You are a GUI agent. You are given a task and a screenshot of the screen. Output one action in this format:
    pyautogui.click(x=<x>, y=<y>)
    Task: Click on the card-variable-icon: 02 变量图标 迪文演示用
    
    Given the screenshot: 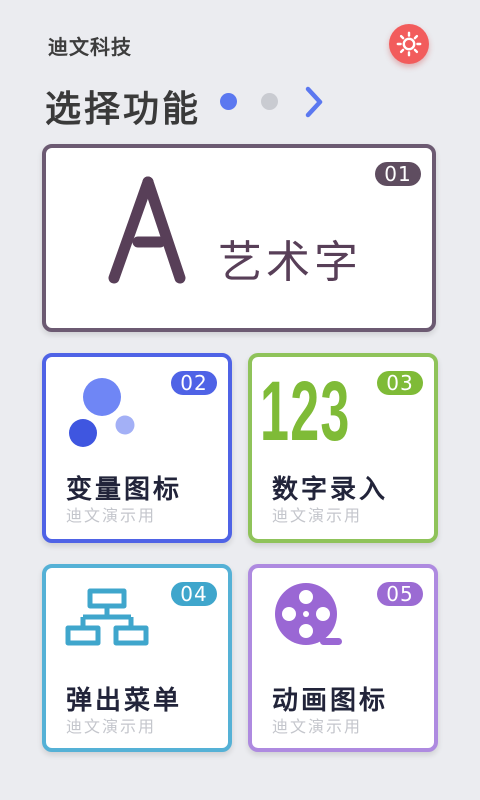 What is the action you would take?
    pyautogui.click(x=137, y=448)
    